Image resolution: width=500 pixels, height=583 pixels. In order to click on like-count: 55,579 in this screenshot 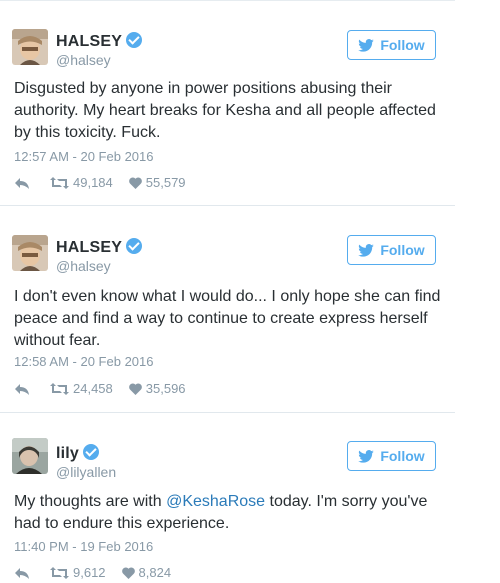, I will do `click(165, 182)`.